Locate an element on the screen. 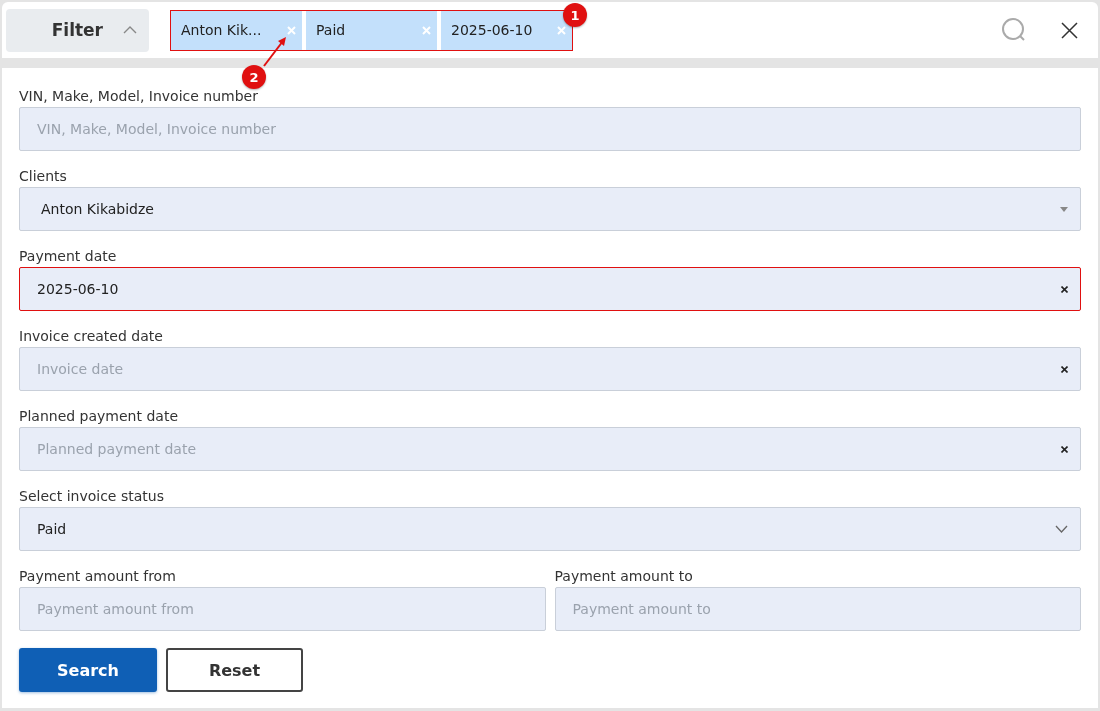 Image resolution: width=1100 pixels, height=711 pixels. reset-button: Reset is located at coordinates (234, 670).